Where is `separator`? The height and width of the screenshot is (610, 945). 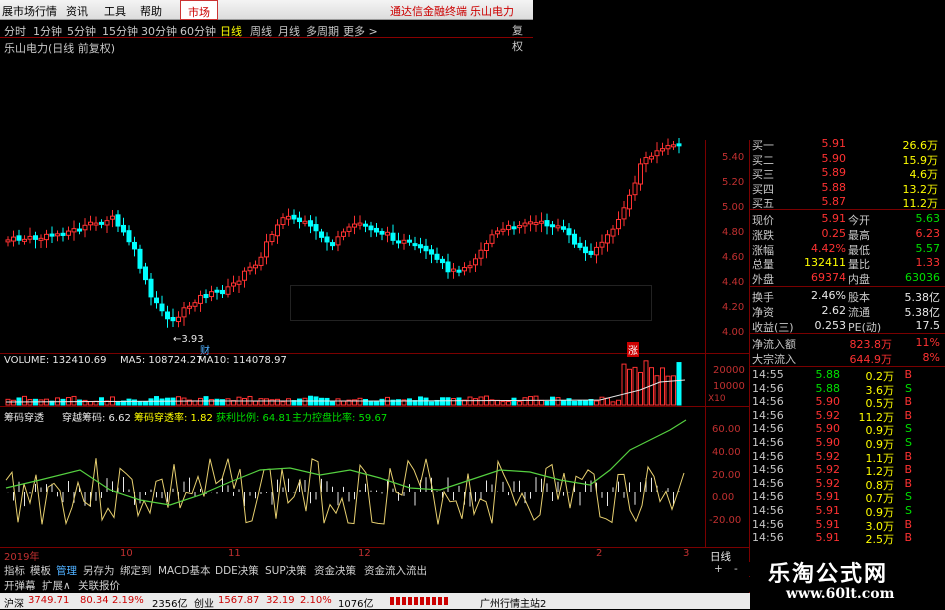
separator is located at coordinates (847, 366).